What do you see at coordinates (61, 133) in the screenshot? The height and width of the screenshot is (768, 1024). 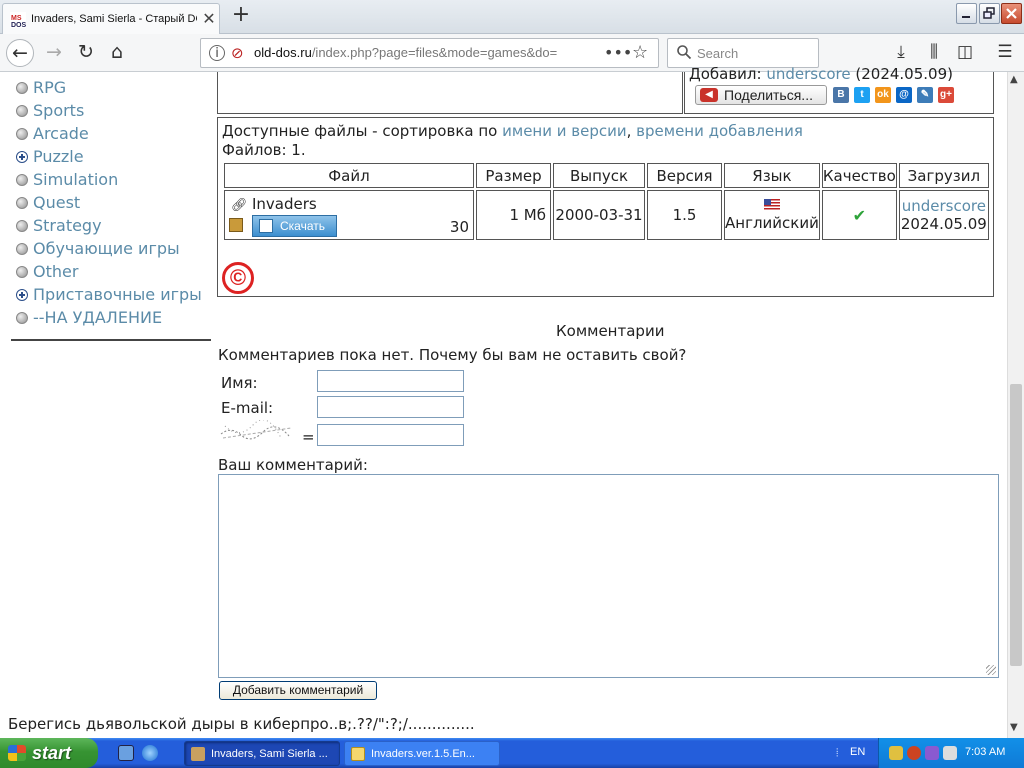 I see `sidebar-item-label: Arcade` at bounding box center [61, 133].